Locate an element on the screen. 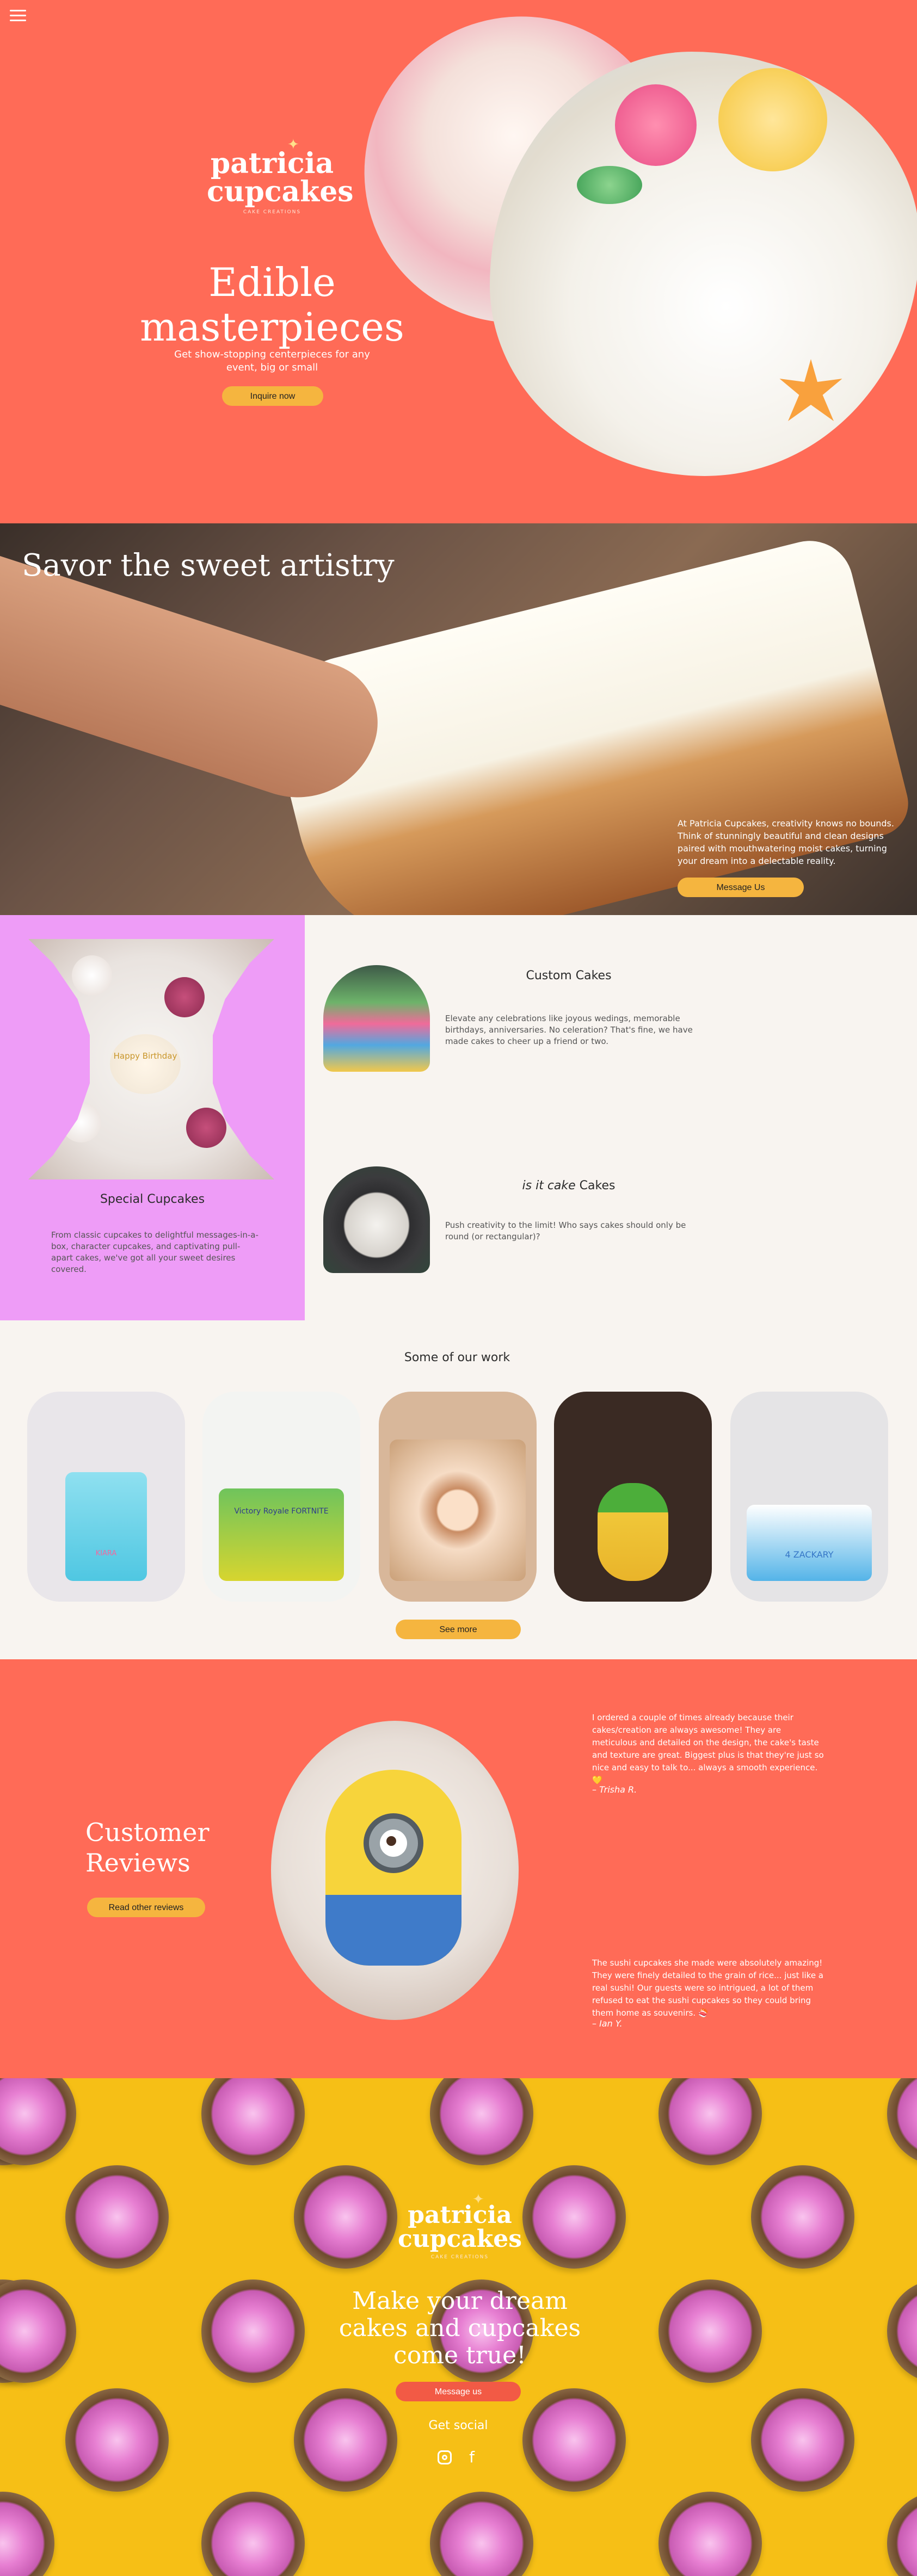 The height and width of the screenshot is (2576, 917). cupcake-box is located at coordinates (458, 1510).